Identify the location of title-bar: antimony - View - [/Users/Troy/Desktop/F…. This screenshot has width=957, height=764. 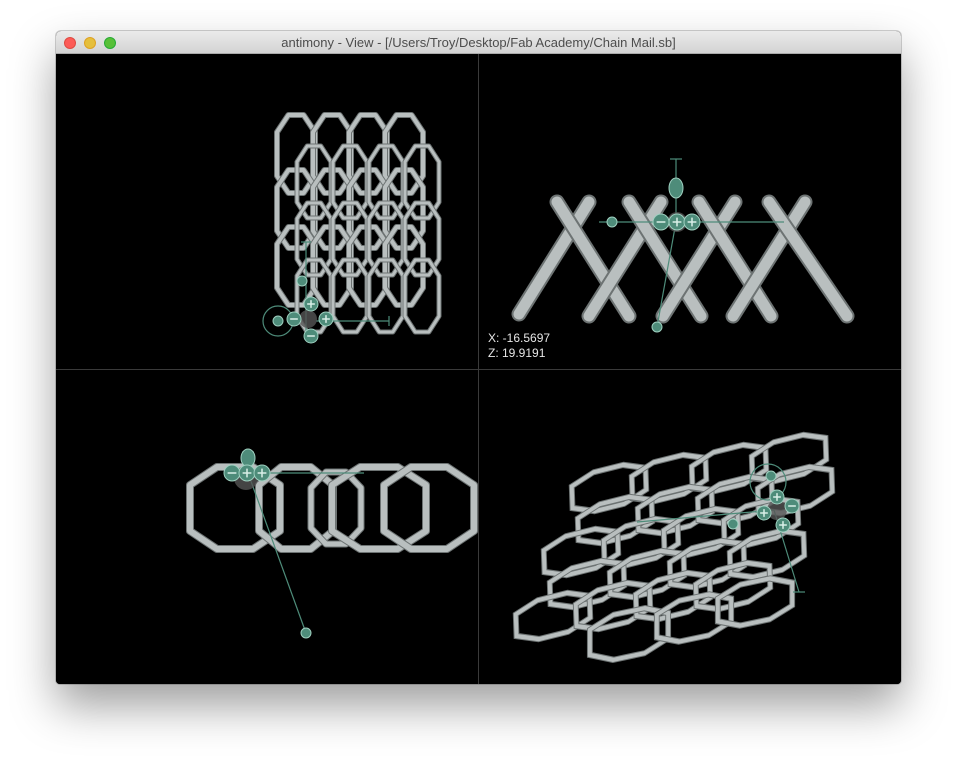
(478, 42).